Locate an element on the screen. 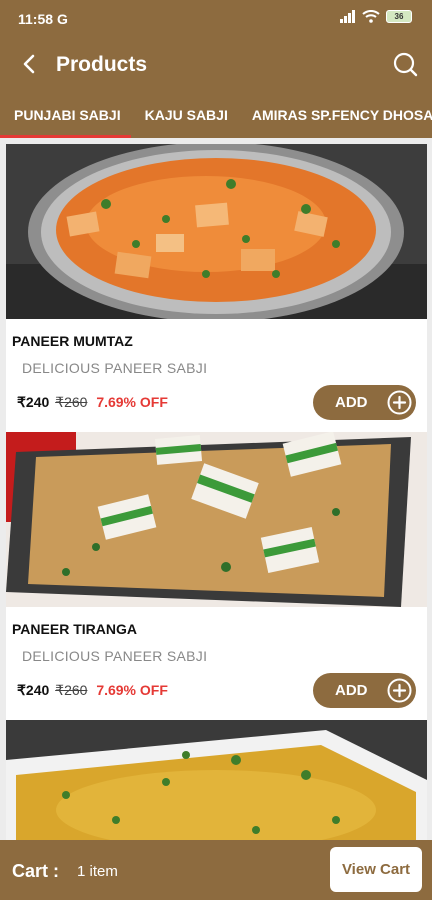 This screenshot has width=432, height=900. tab-punjabi-sabji: PUNJABI SABJI is located at coordinates (65, 117).